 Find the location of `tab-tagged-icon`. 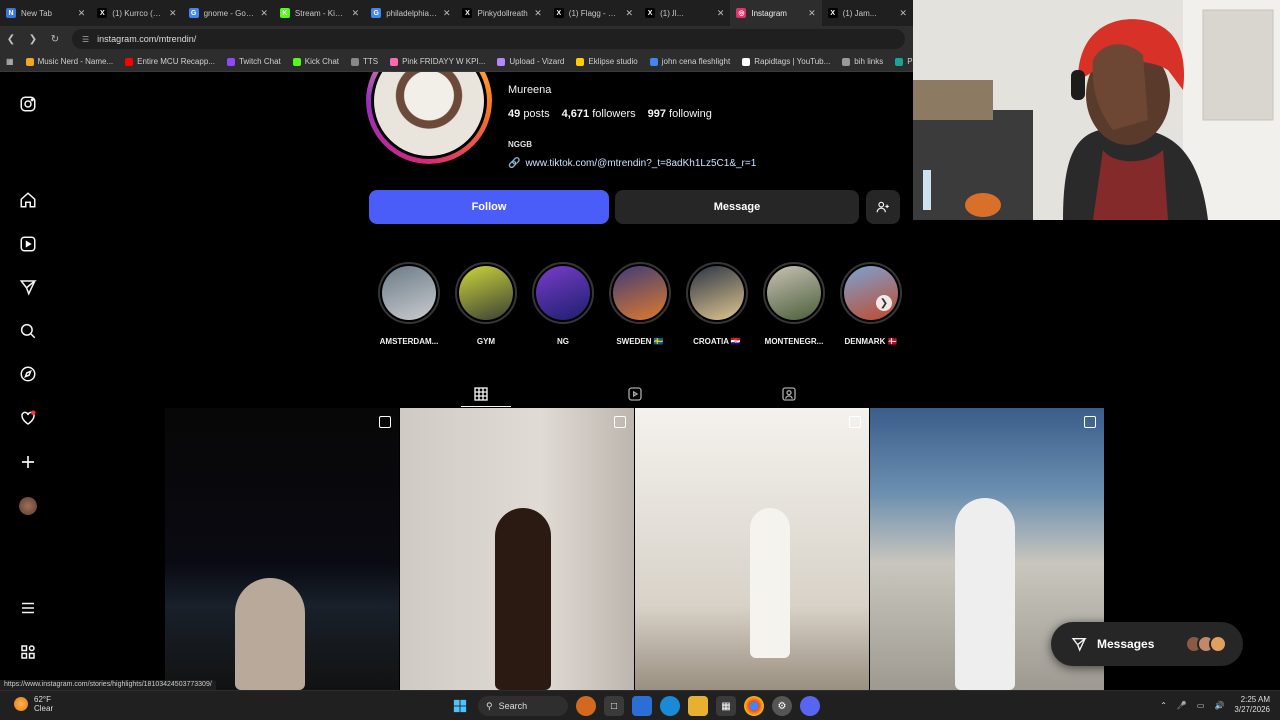

tab-tagged-icon is located at coordinates (789, 394).